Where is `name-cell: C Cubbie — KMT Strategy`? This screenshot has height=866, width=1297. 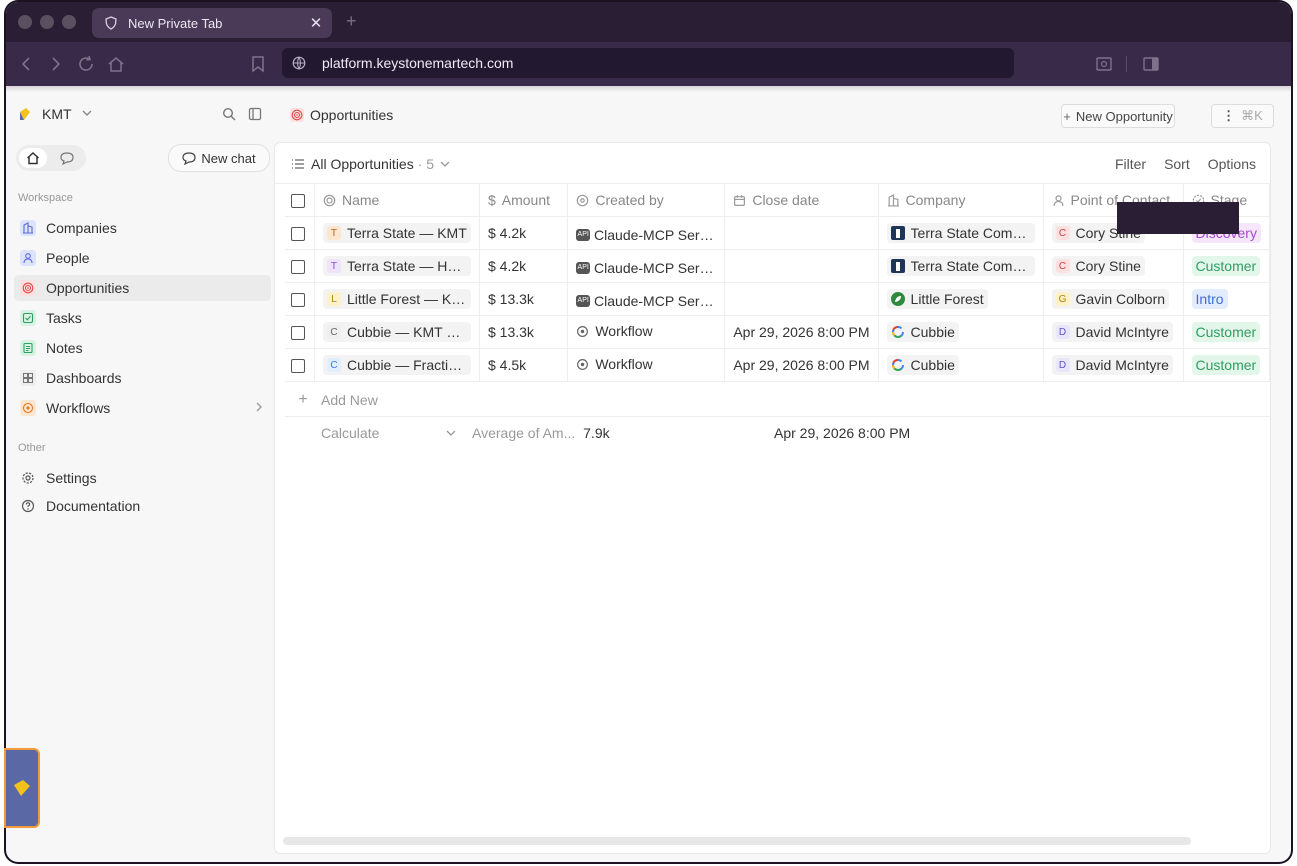 name-cell: C Cubbie — KMT Strategy is located at coordinates (397, 332).